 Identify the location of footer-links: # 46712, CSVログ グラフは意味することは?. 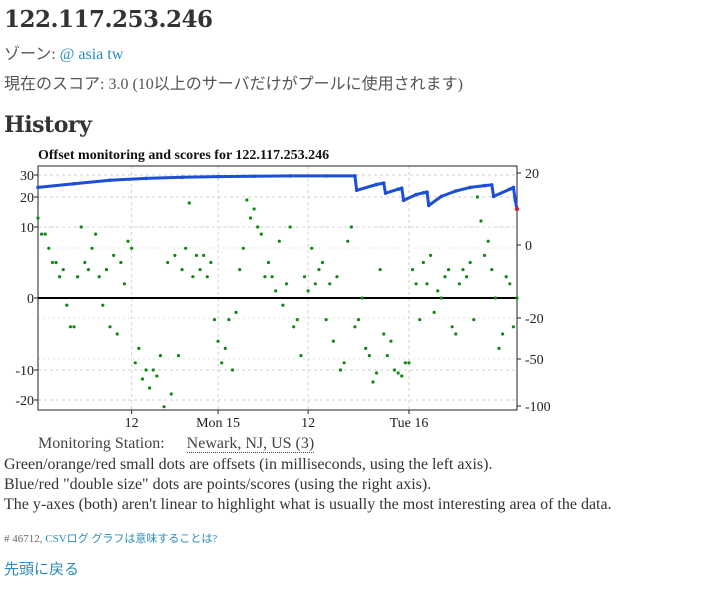
(110, 538).